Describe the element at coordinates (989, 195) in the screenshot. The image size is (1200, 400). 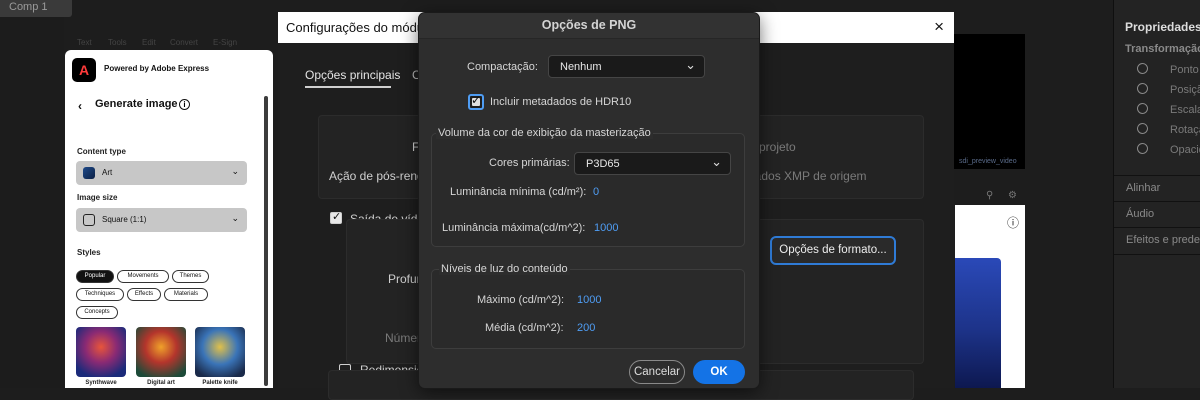
I see `search-icon: ⚲` at that location.